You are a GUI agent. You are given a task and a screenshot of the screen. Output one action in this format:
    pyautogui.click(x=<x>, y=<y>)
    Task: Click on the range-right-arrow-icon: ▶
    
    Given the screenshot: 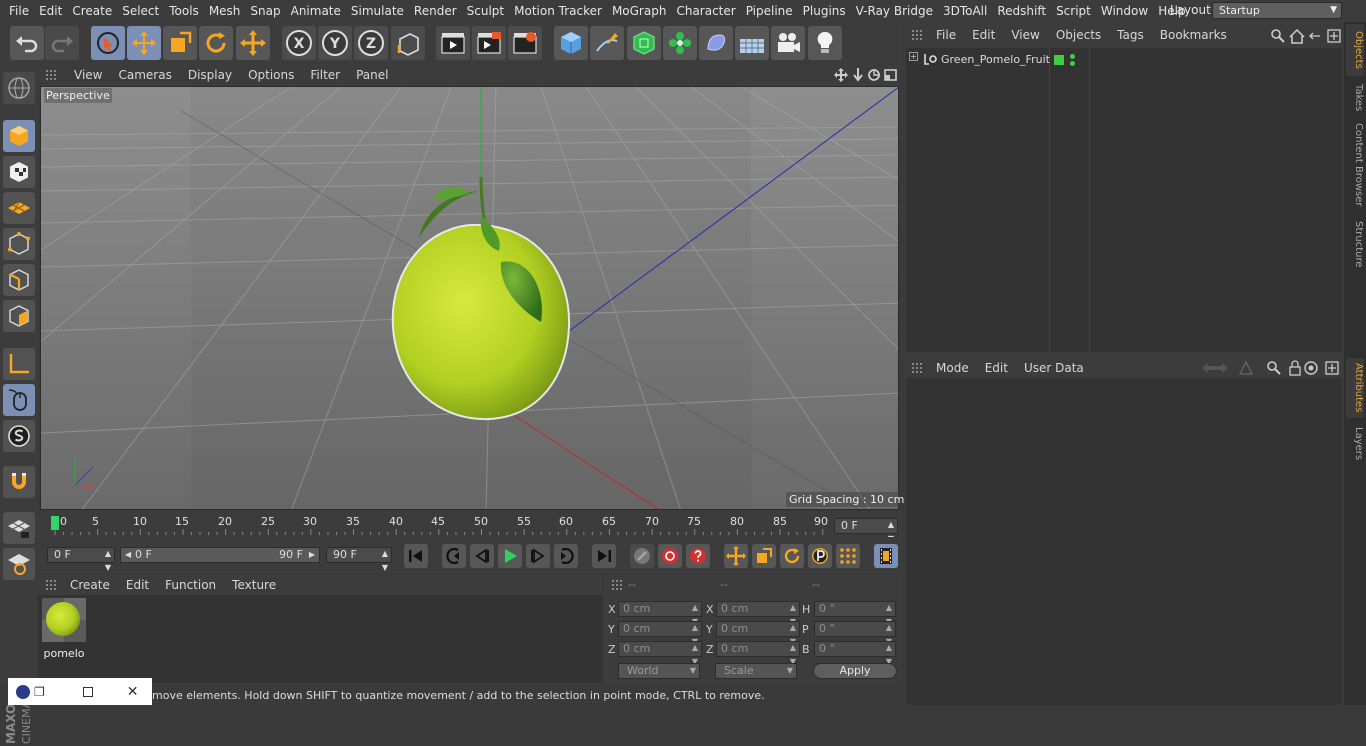 What is the action you would take?
    pyautogui.click(x=312, y=555)
    